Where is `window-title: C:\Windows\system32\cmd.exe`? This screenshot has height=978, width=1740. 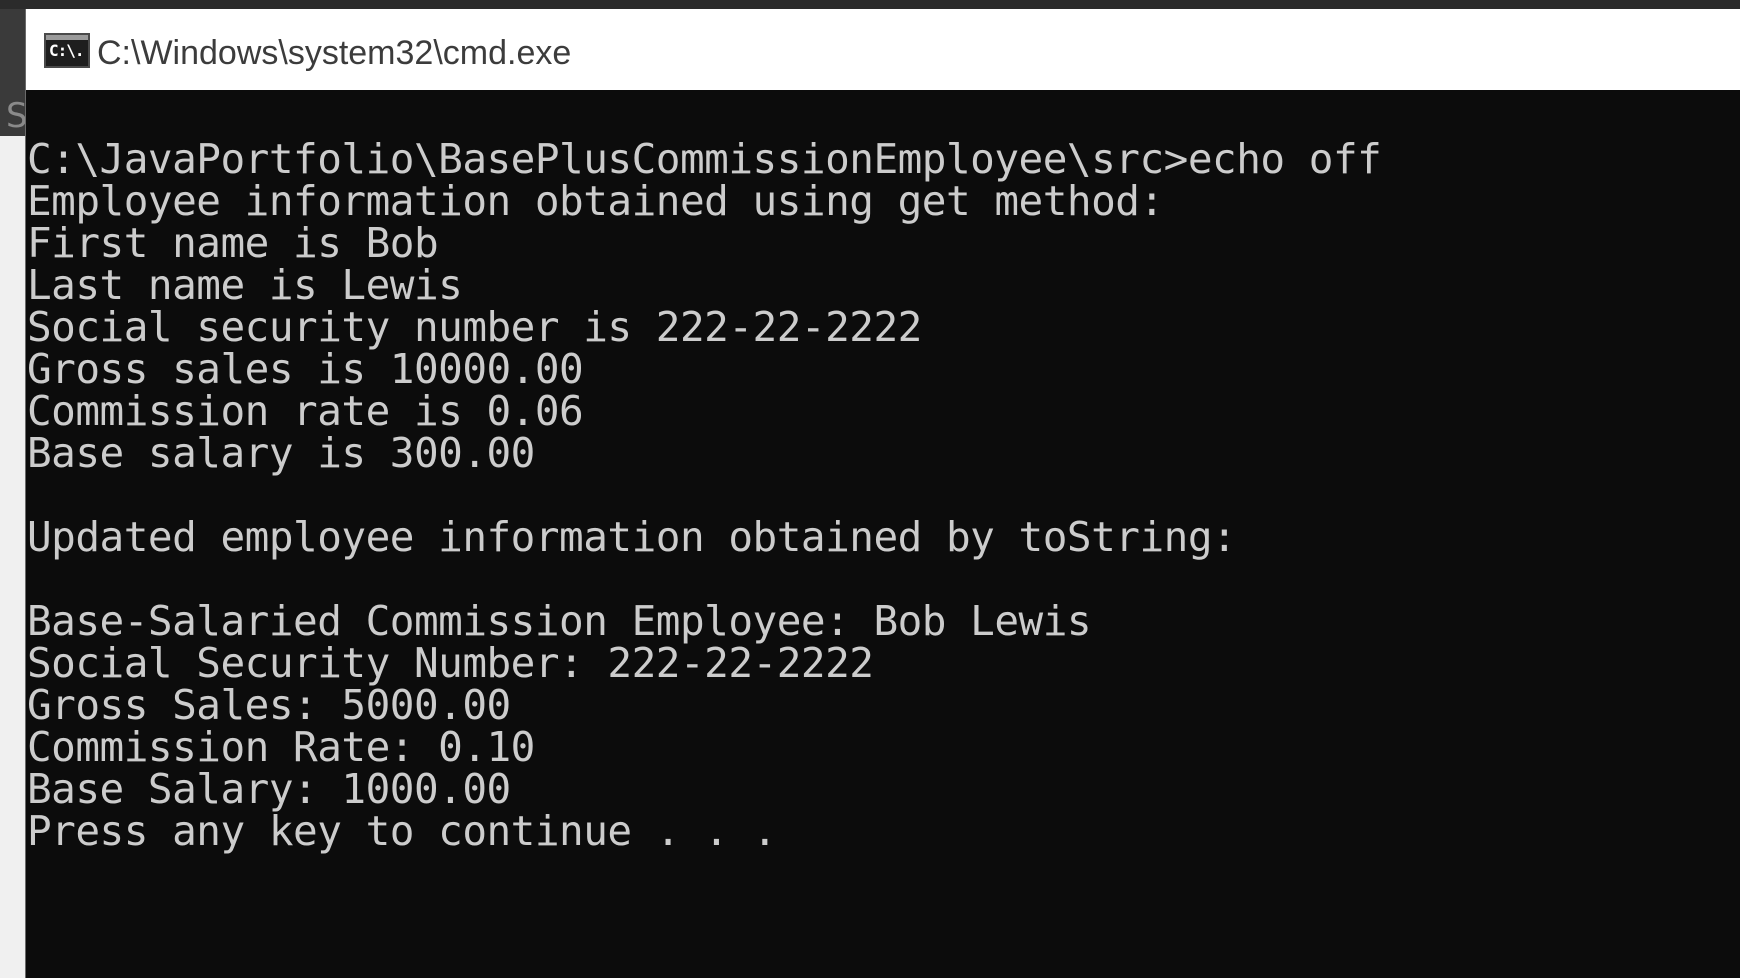
window-title: C:\Windows\system32\cmd.exe is located at coordinates (334, 53).